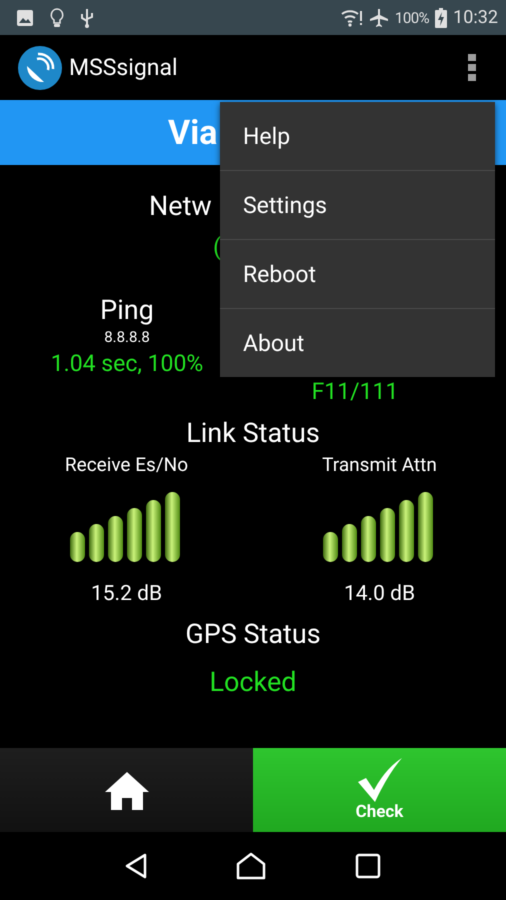 This screenshot has width=506, height=900. I want to click on satellite-dish-icon, so click(40, 68).